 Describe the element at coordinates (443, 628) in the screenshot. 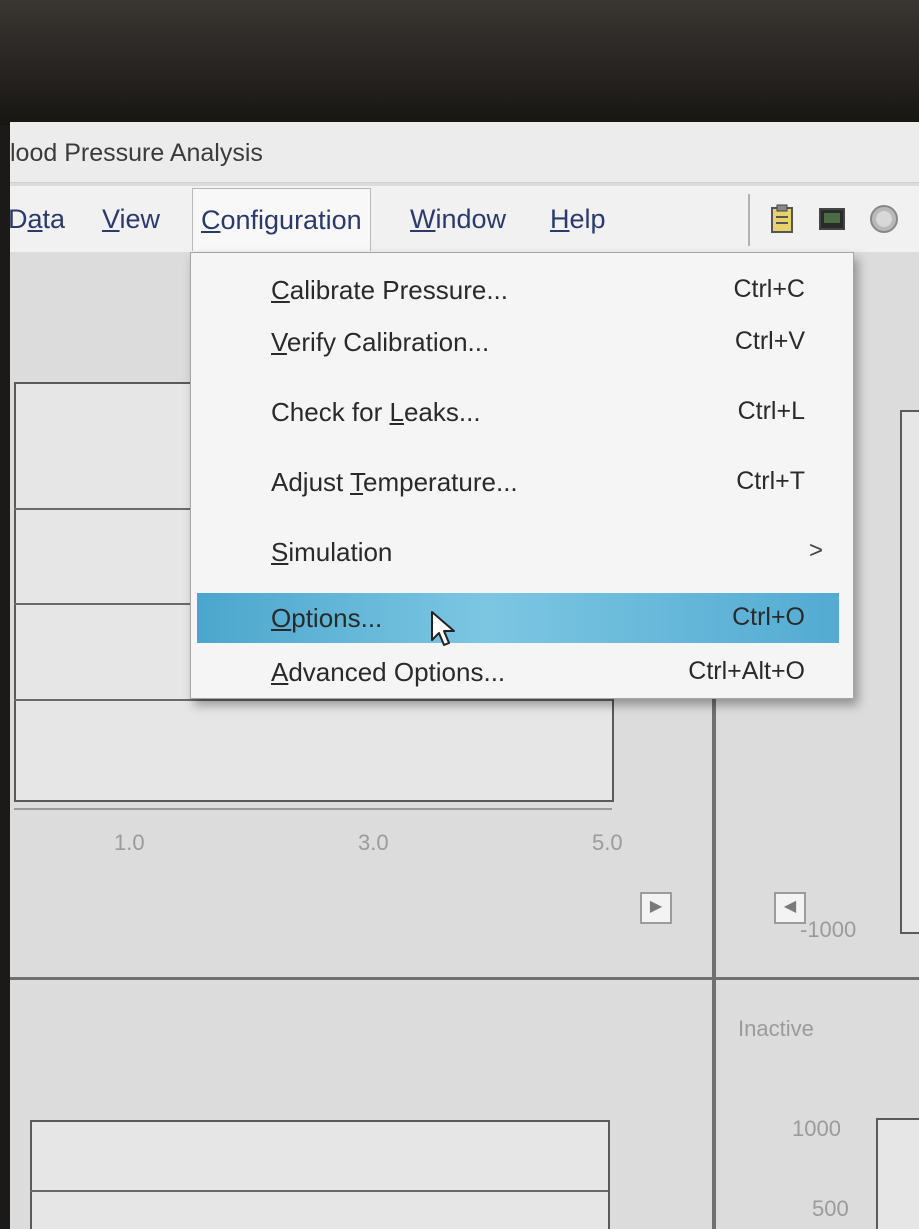

I see `mouse-pointer-icon` at that location.